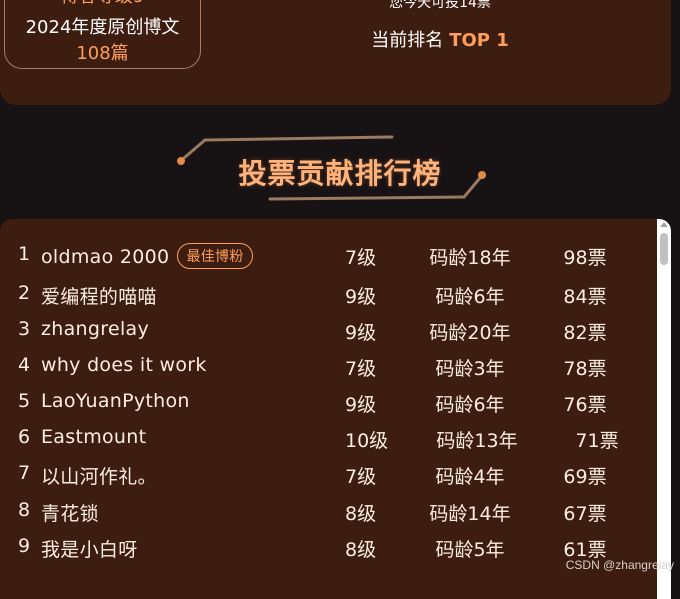 The height and width of the screenshot is (599, 680). What do you see at coordinates (477, 441) in the screenshot?
I see `code-age: 码龄13年` at bounding box center [477, 441].